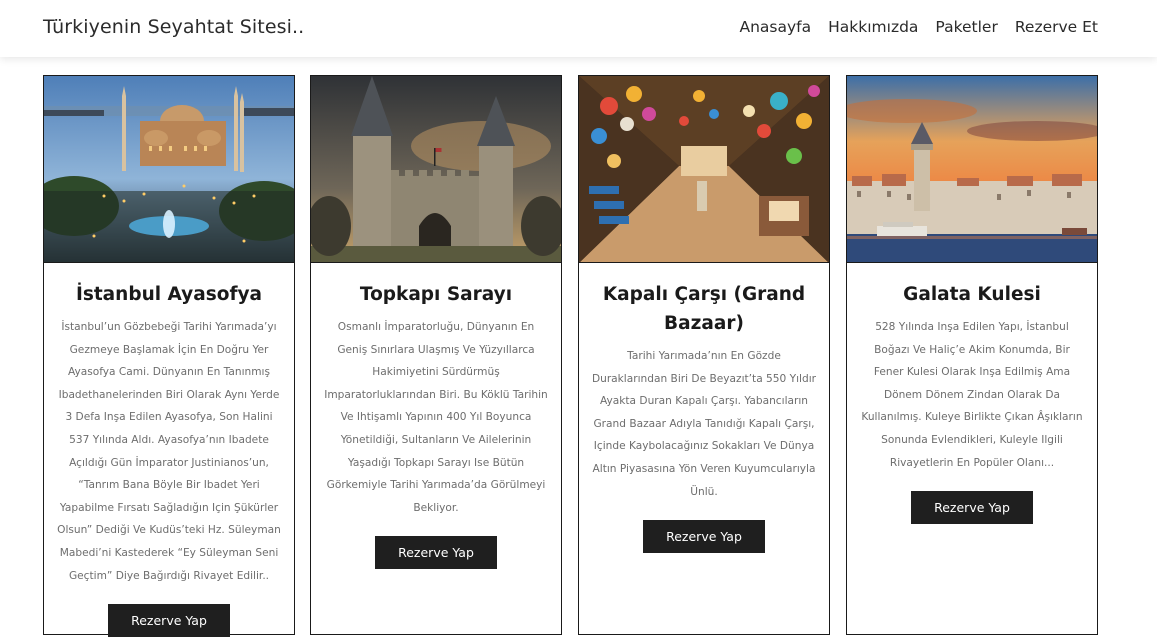 Image resolution: width=1157 pixels, height=637 pixels. I want to click on card-title: Topkapı Sarayı, so click(436, 294).